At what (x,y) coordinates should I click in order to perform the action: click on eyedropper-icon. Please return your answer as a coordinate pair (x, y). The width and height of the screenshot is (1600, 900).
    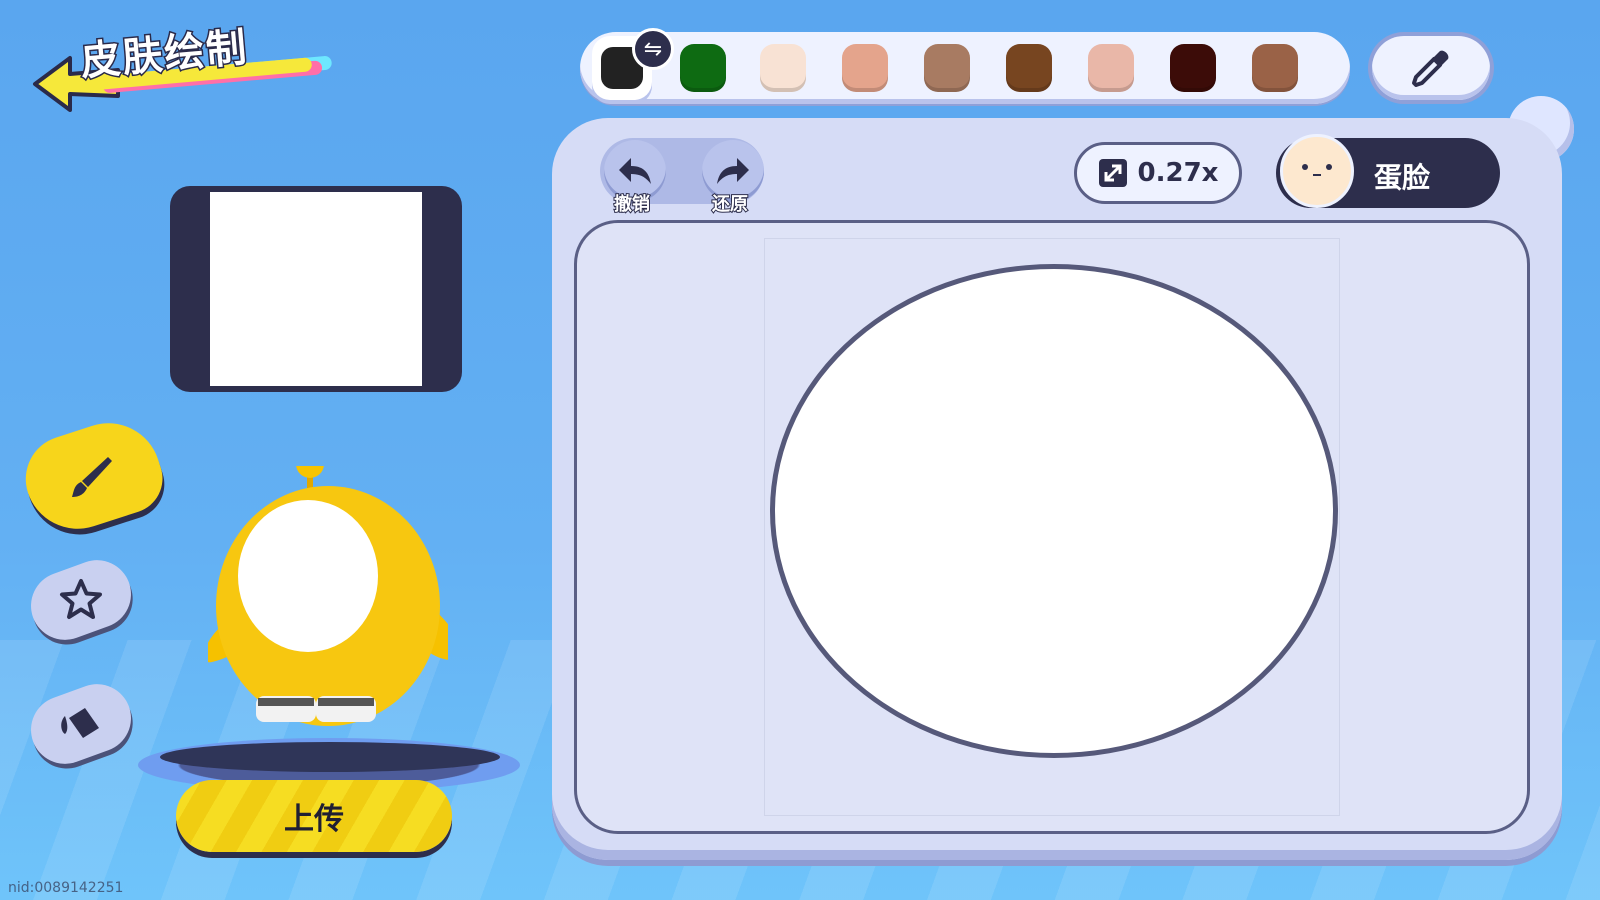
    Looking at the image, I should click on (1430, 68).